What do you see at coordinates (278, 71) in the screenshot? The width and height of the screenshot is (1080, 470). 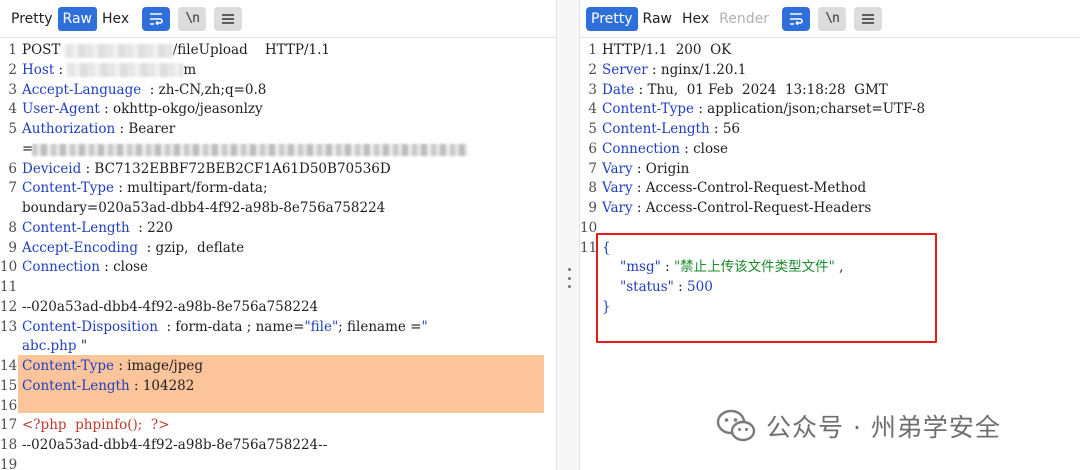 I see `code-line: 2 Host : m` at bounding box center [278, 71].